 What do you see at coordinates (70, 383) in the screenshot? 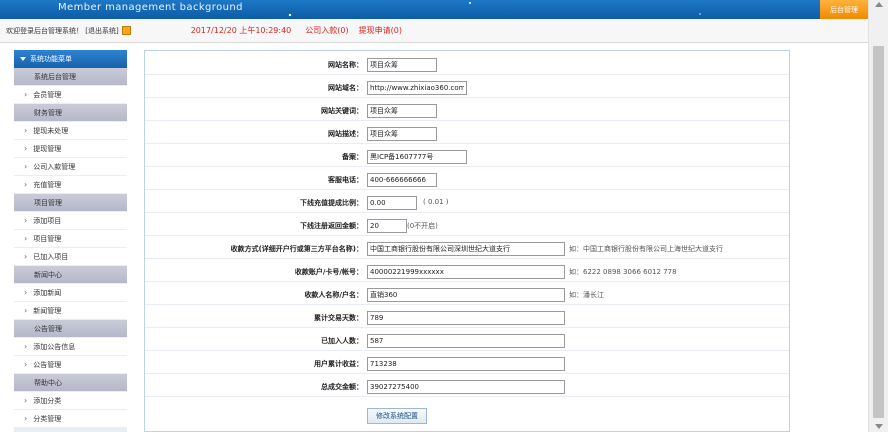
I see `sidebar-category: 帮助中心` at bounding box center [70, 383].